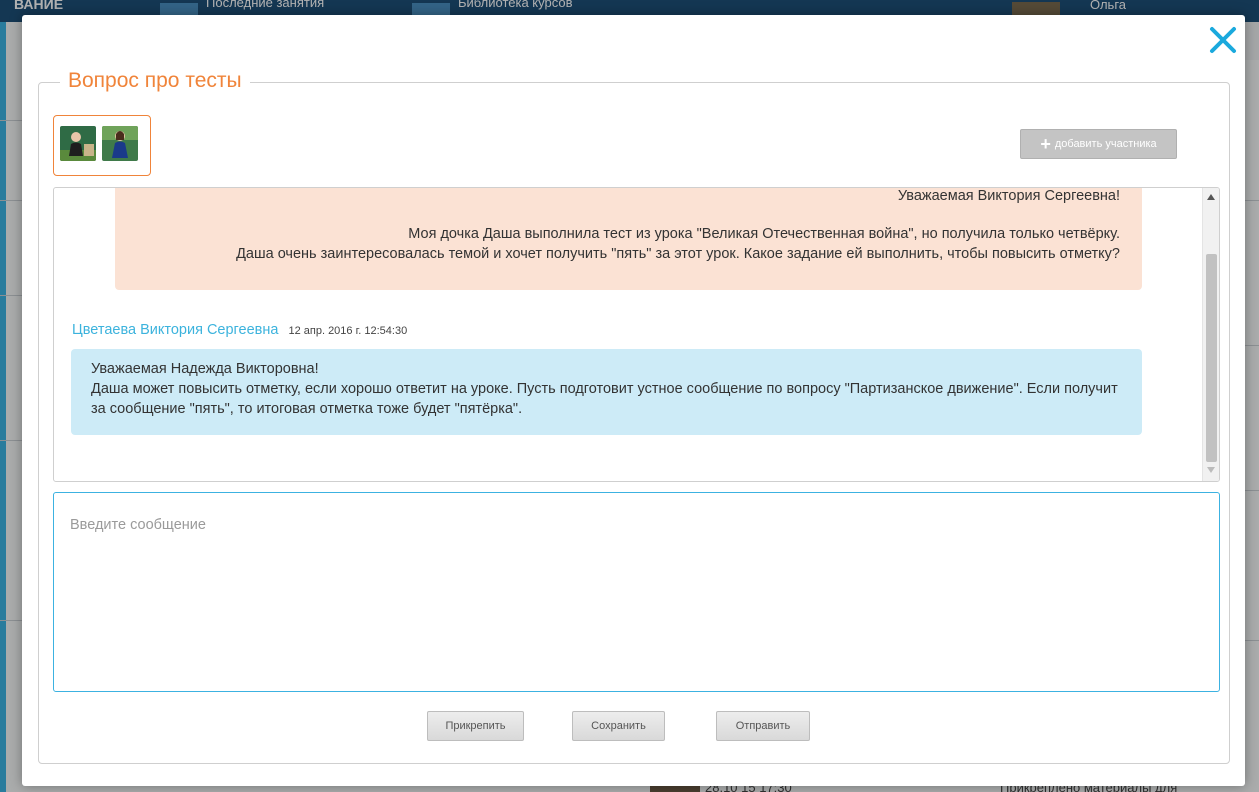  I want to click on message-line: Уважаемая Виктория Сергеевна!, so click(1008, 196).